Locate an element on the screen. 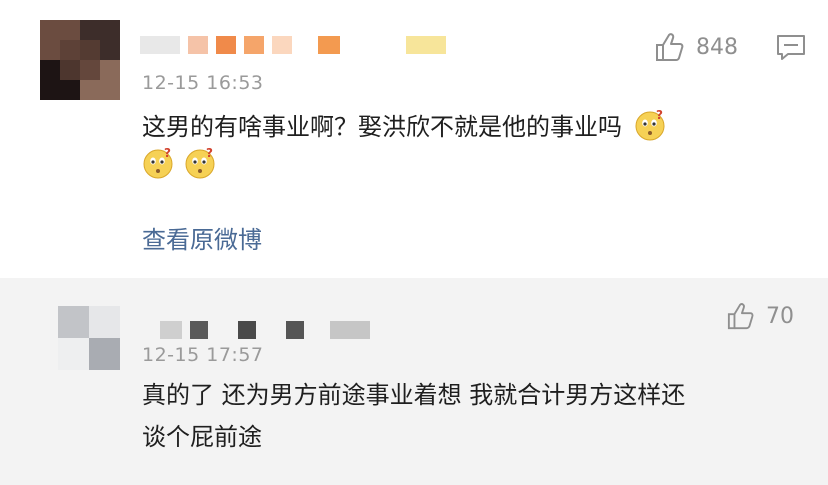 The image size is (828, 485). like-count: 848 is located at coordinates (717, 47).